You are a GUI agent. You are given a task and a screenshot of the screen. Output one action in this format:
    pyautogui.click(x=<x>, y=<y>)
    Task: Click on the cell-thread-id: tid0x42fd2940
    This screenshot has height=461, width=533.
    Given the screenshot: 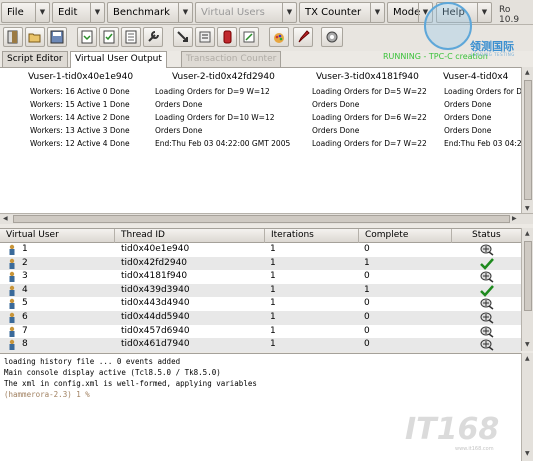 What is the action you would take?
    pyautogui.click(x=154, y=262)
    